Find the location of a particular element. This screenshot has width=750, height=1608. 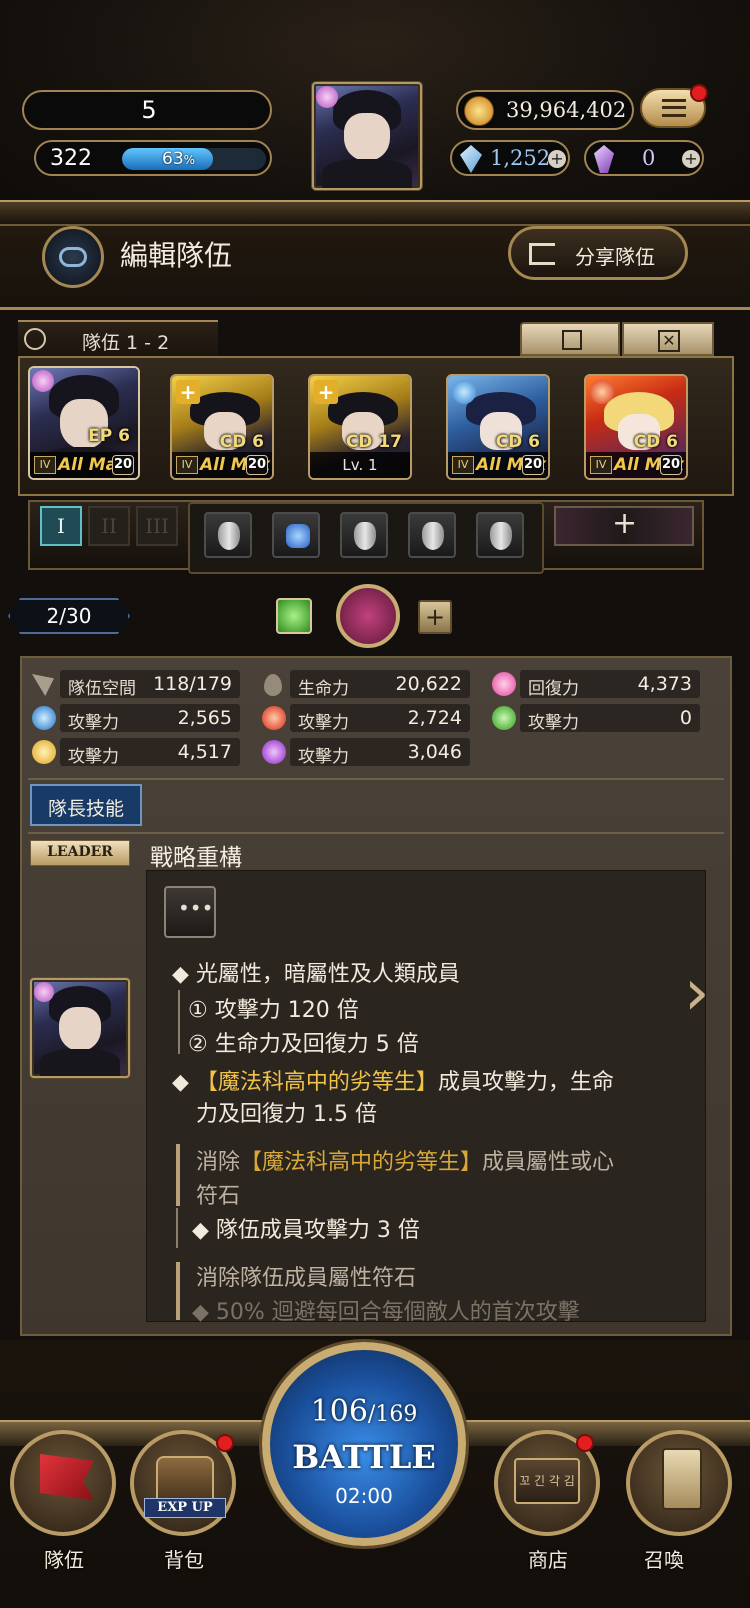

copy-team-button is located at coordinates (570, 339).